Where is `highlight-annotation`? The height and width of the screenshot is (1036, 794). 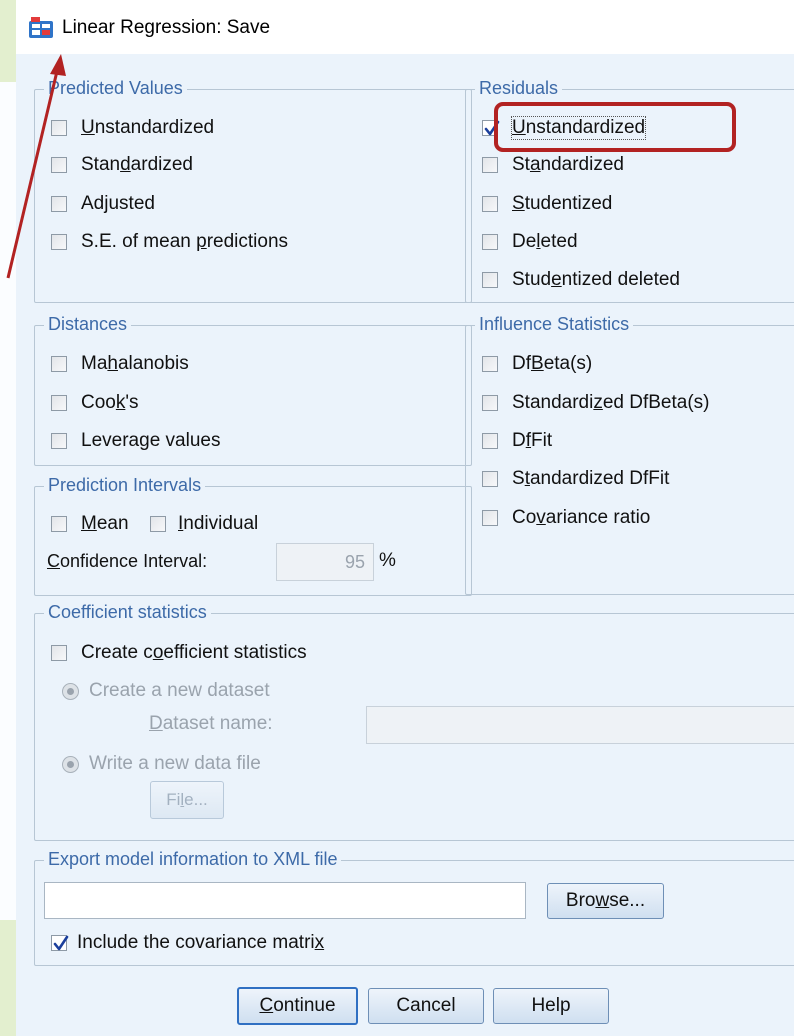
highlight-annotation is located at coordinates (615, 127).